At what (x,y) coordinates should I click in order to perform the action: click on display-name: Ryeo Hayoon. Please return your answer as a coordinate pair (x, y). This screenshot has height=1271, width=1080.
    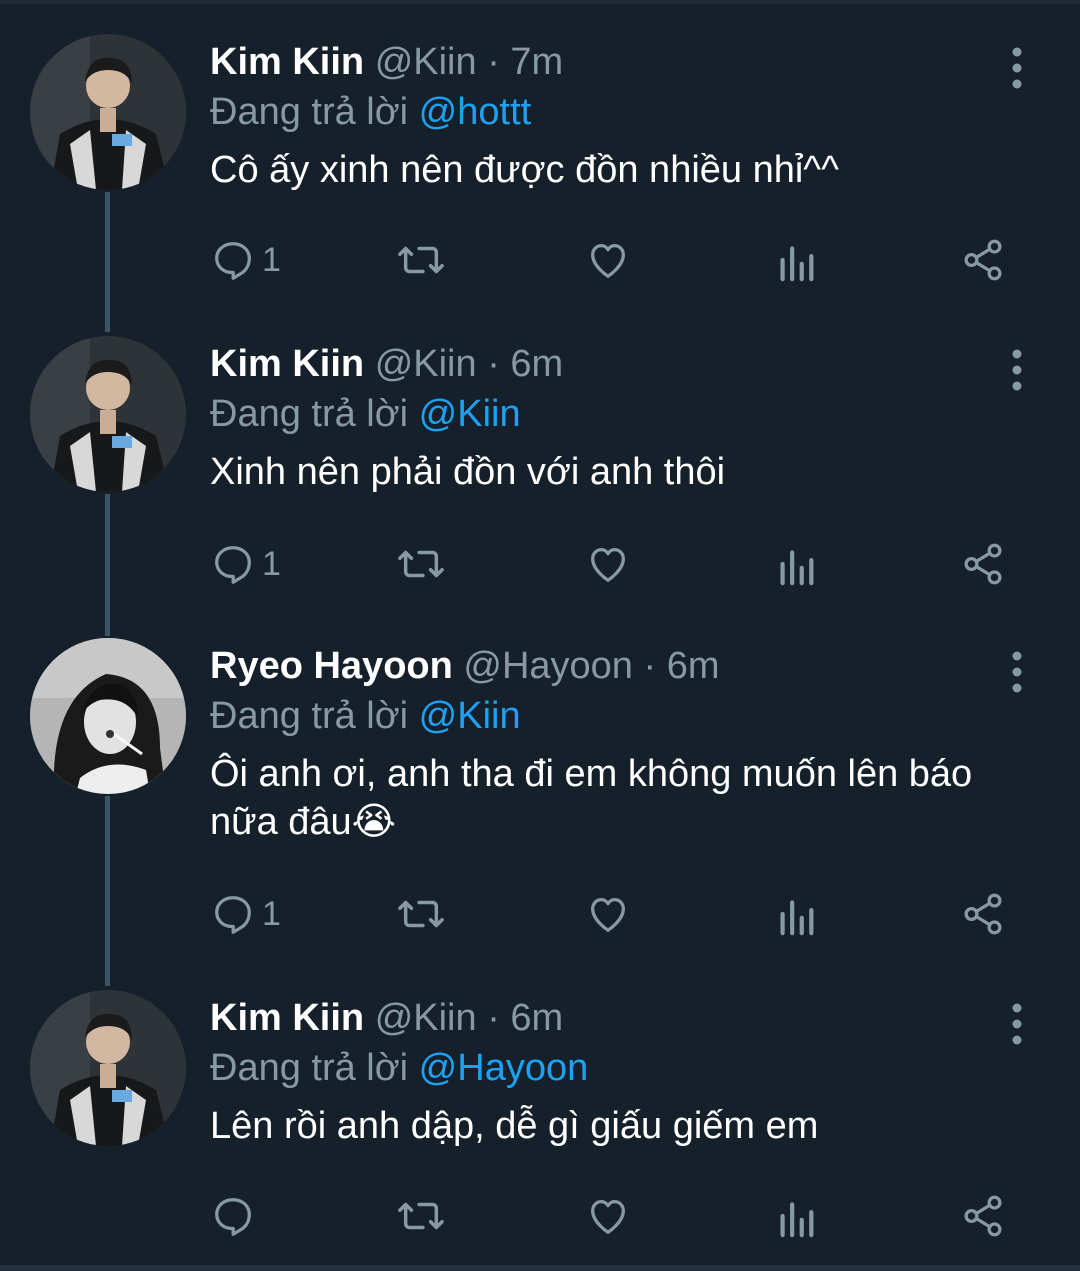
    Looking at the image, I should click on (331, 666).